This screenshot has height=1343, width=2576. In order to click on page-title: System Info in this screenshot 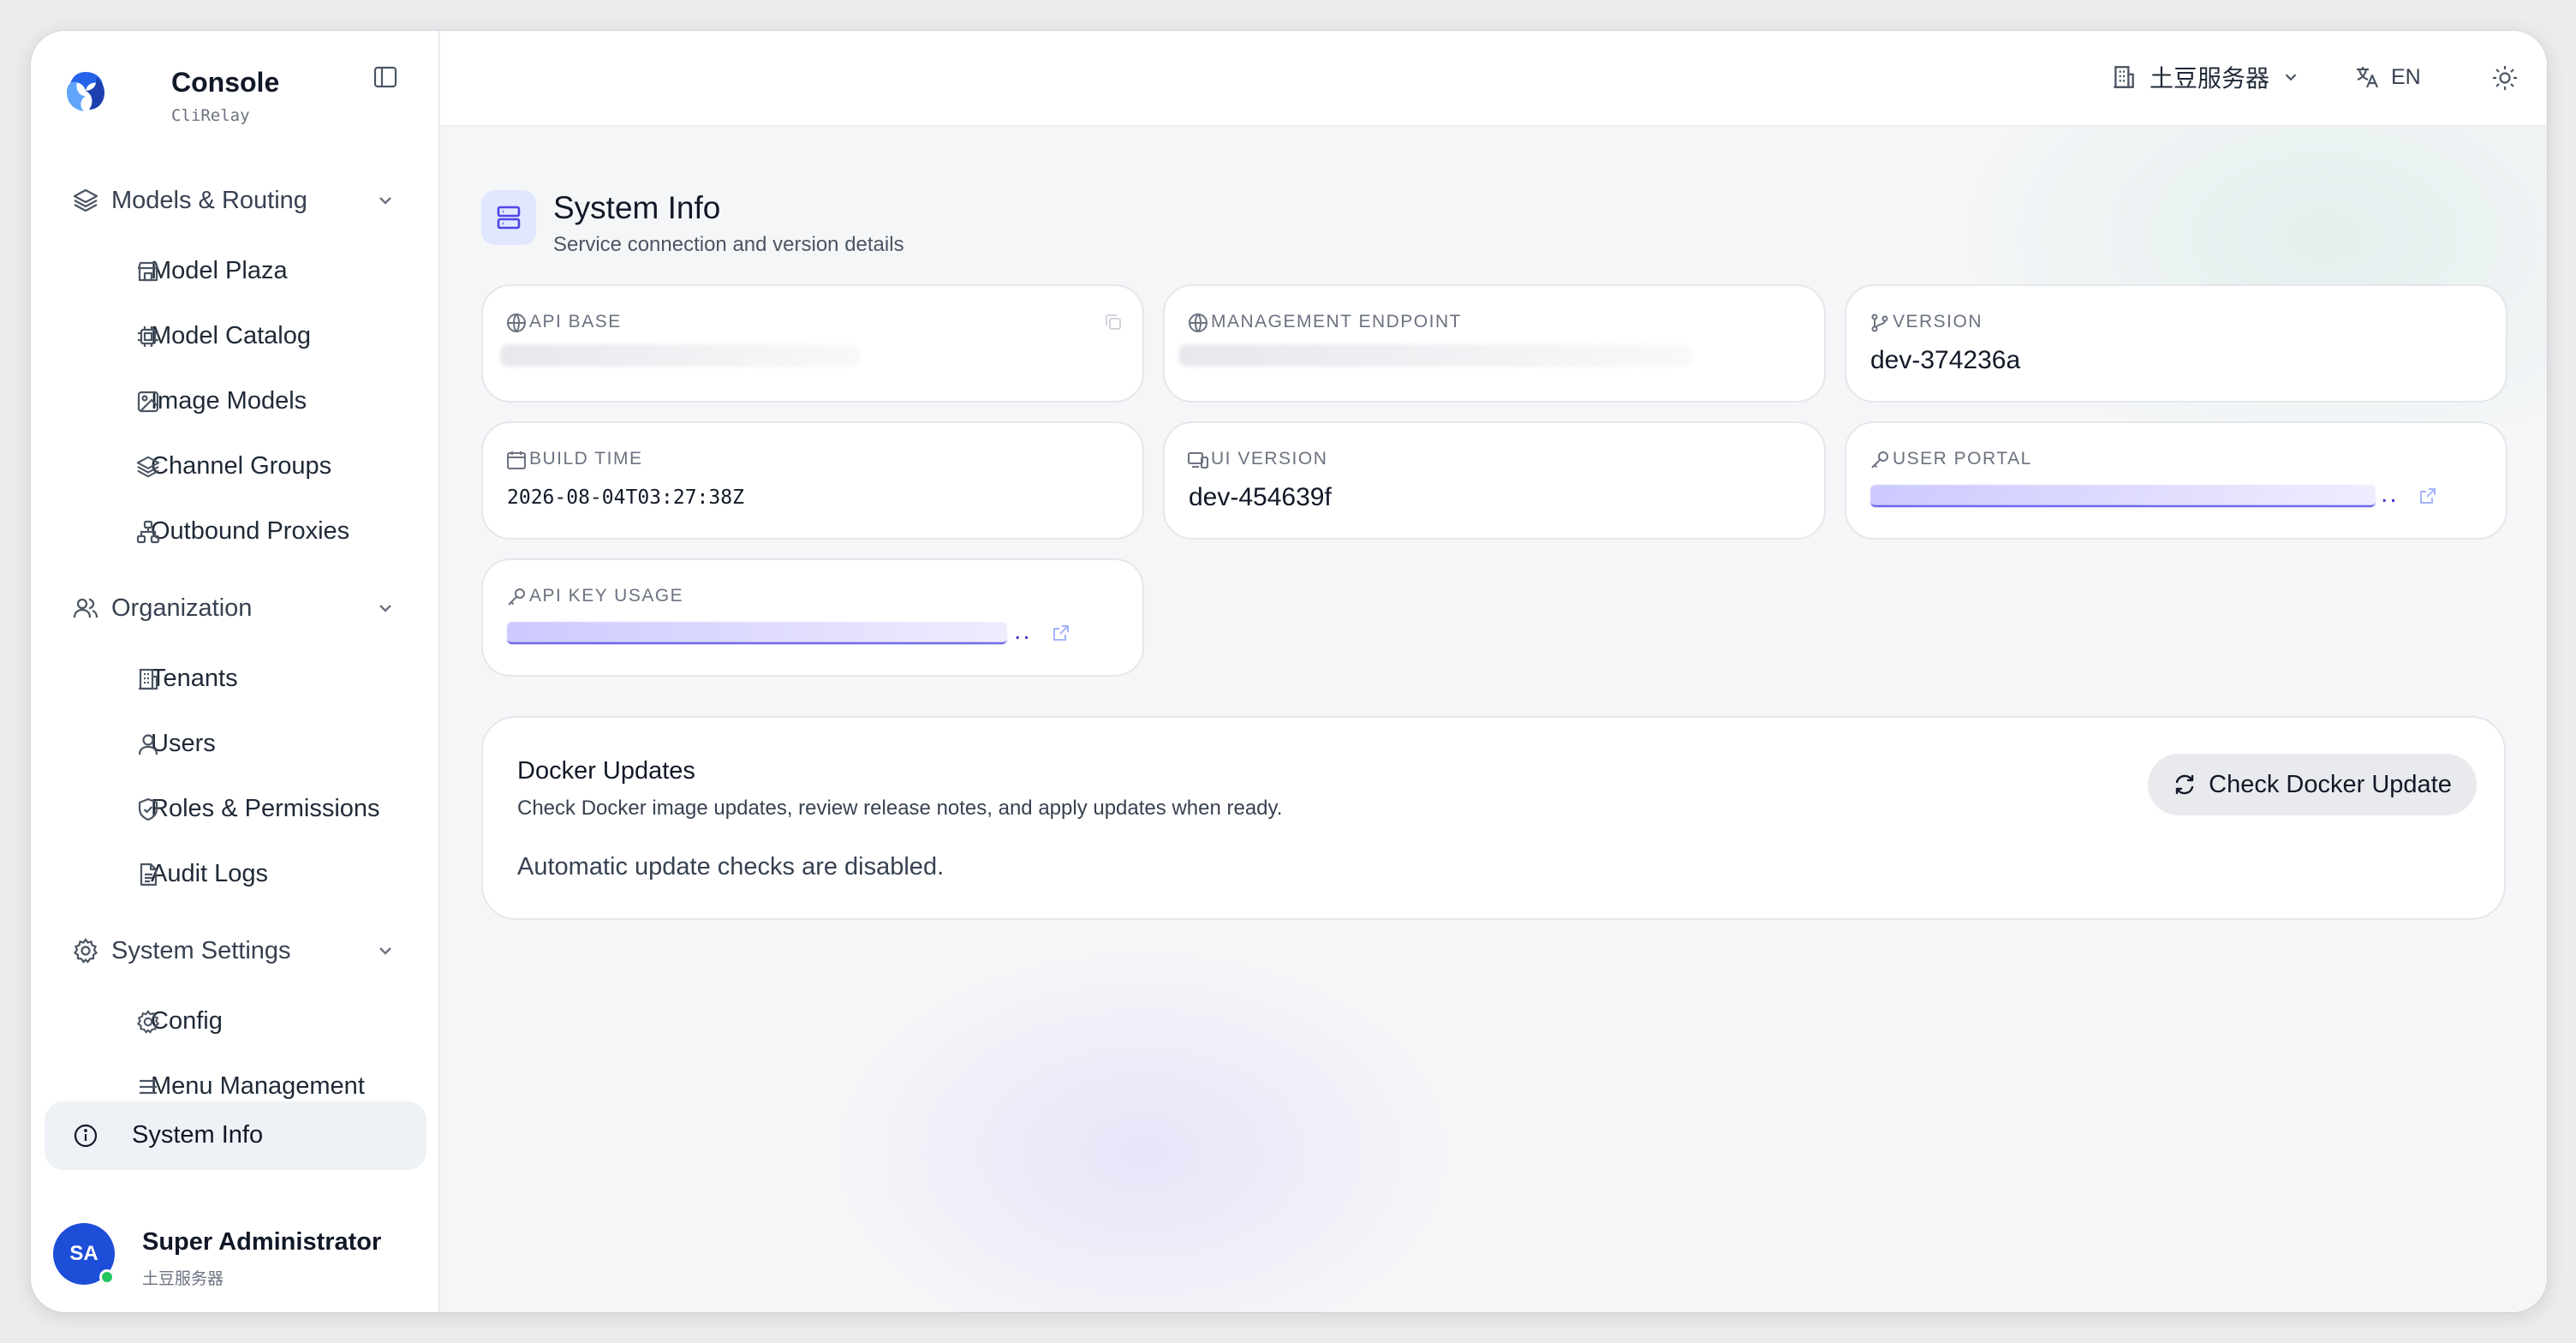, I will do `click(637, 207)`.